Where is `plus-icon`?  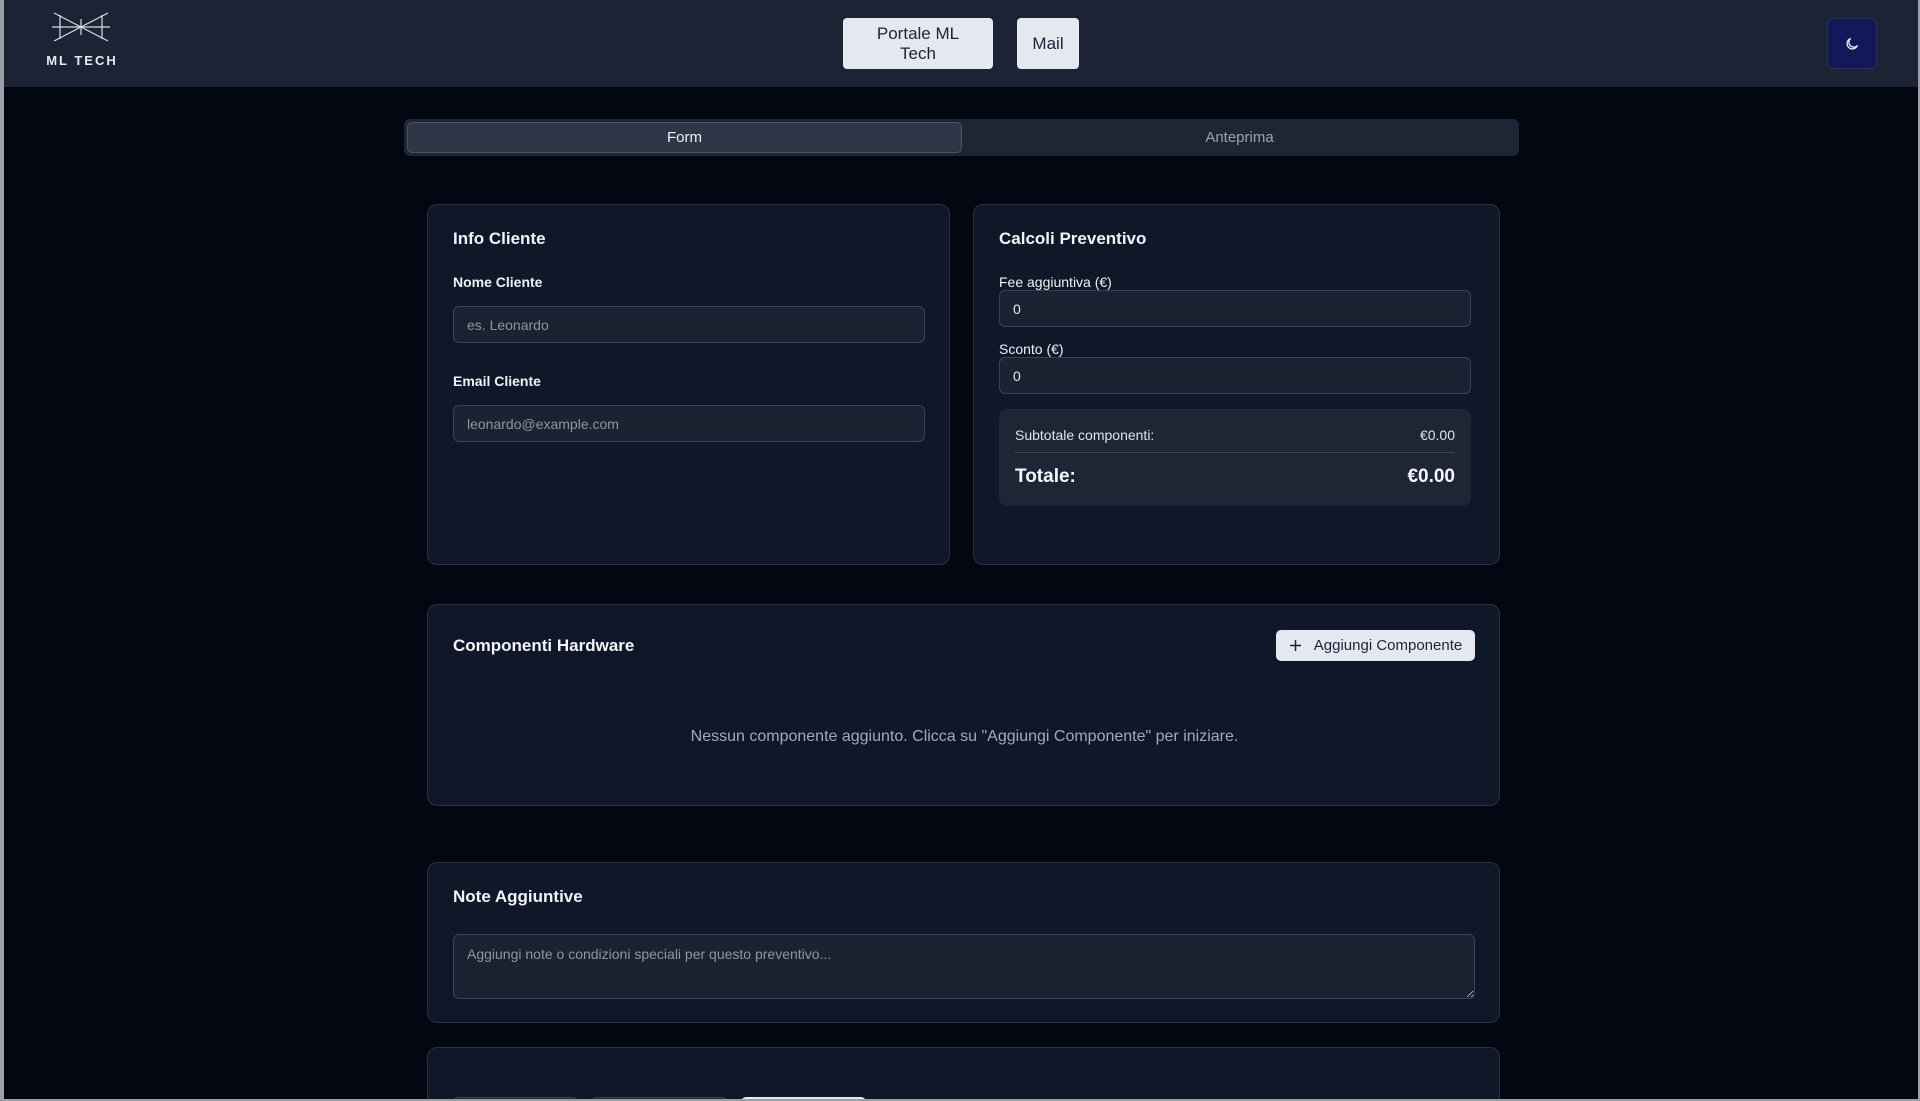 plus-icon is located at coordinates (1295, 645).